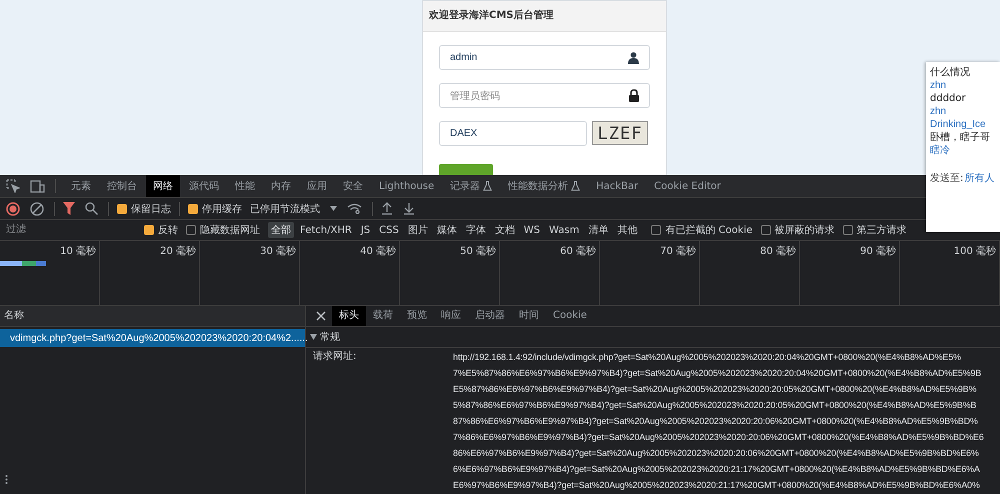  What do you see at coordinates (285, 209) in the screenshot?
I see `throttling-dropdown: 已停用节流模式` at bounding box center [285, 209].